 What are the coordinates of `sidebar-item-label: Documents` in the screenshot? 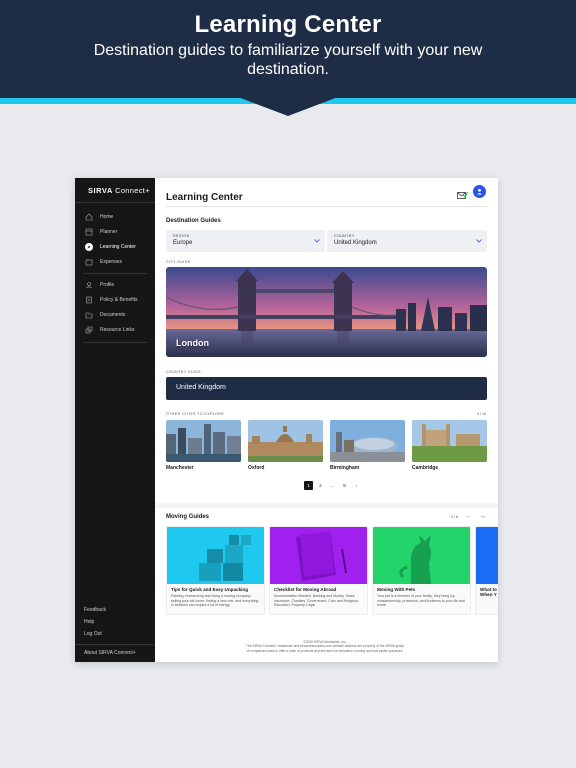 It's located at (113, 315).